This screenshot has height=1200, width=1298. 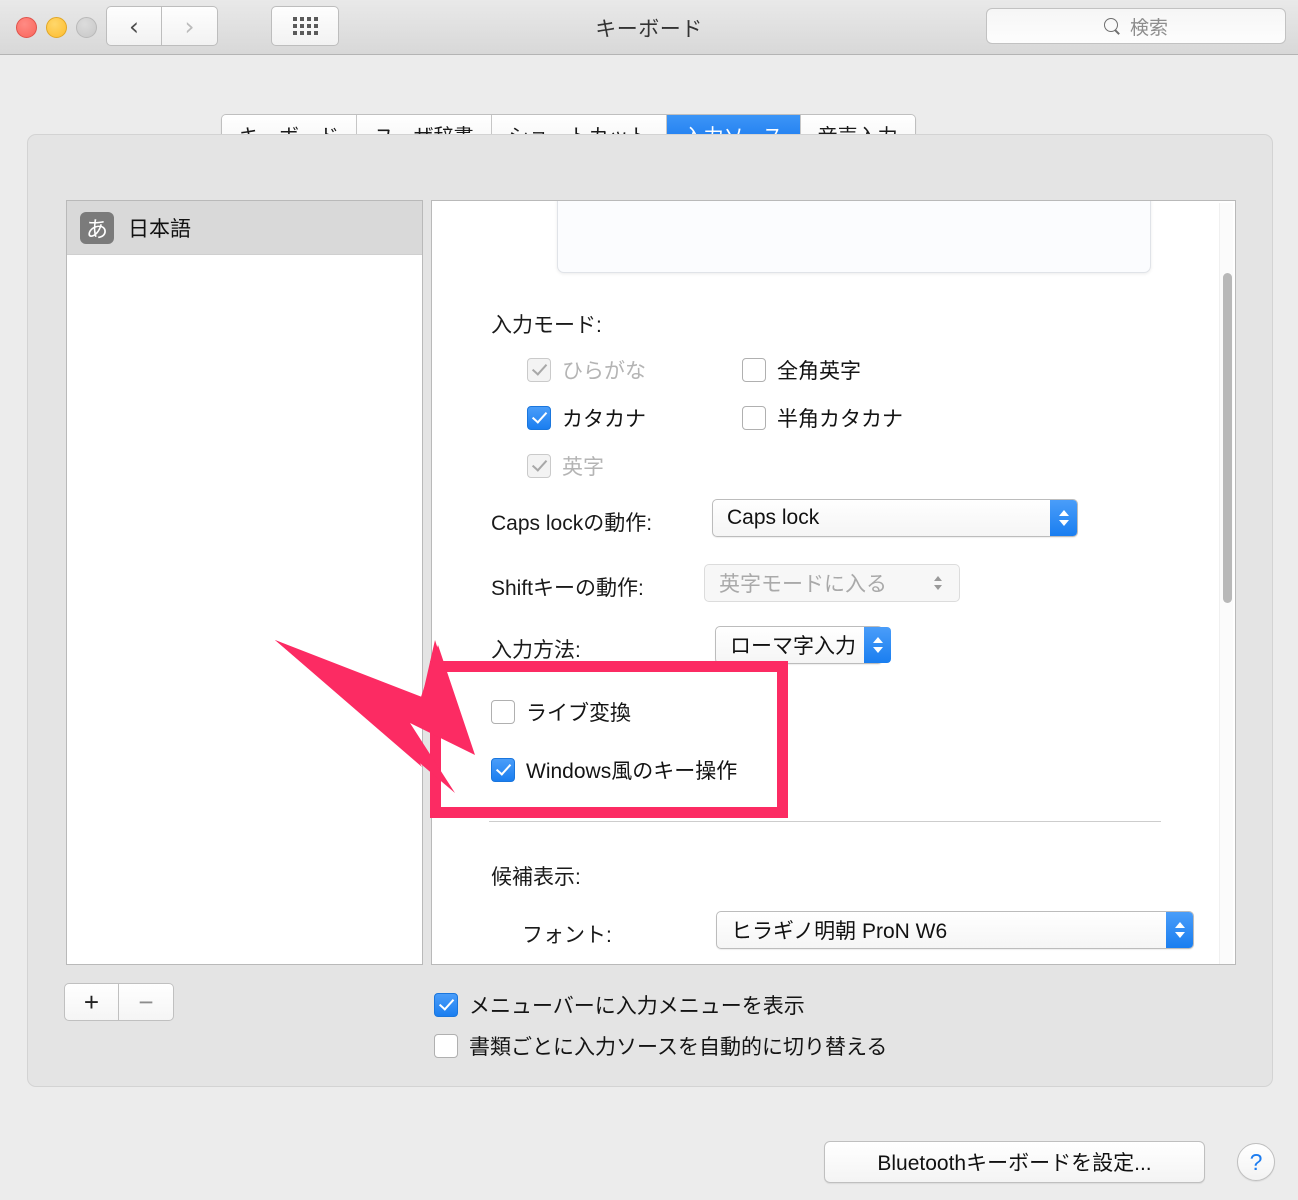 What do you see at coordinates (793, 646) in the screenshot?
I see `input-method-value: ローマ字入力` at bounding box center [793, 646].